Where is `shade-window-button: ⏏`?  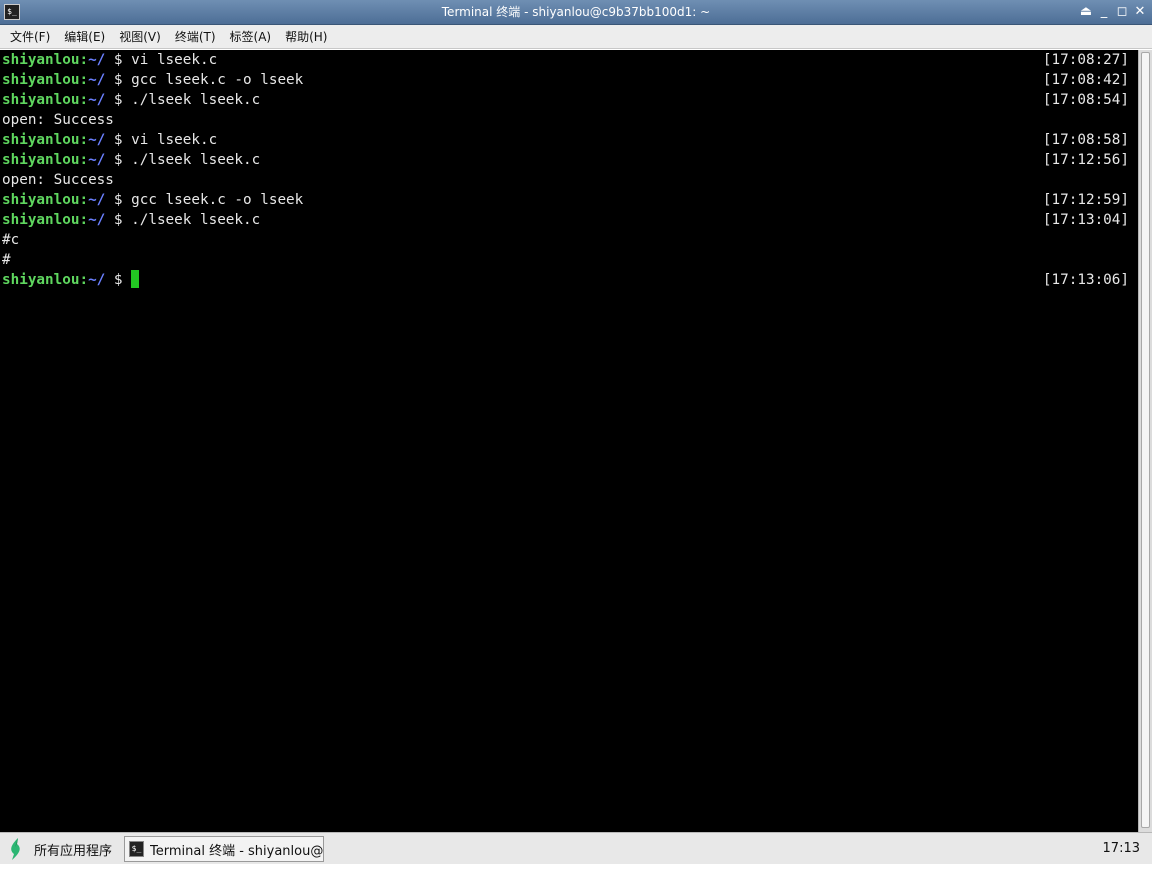
shade-window-button: ⏏ is located at coordinates (1086, 12).